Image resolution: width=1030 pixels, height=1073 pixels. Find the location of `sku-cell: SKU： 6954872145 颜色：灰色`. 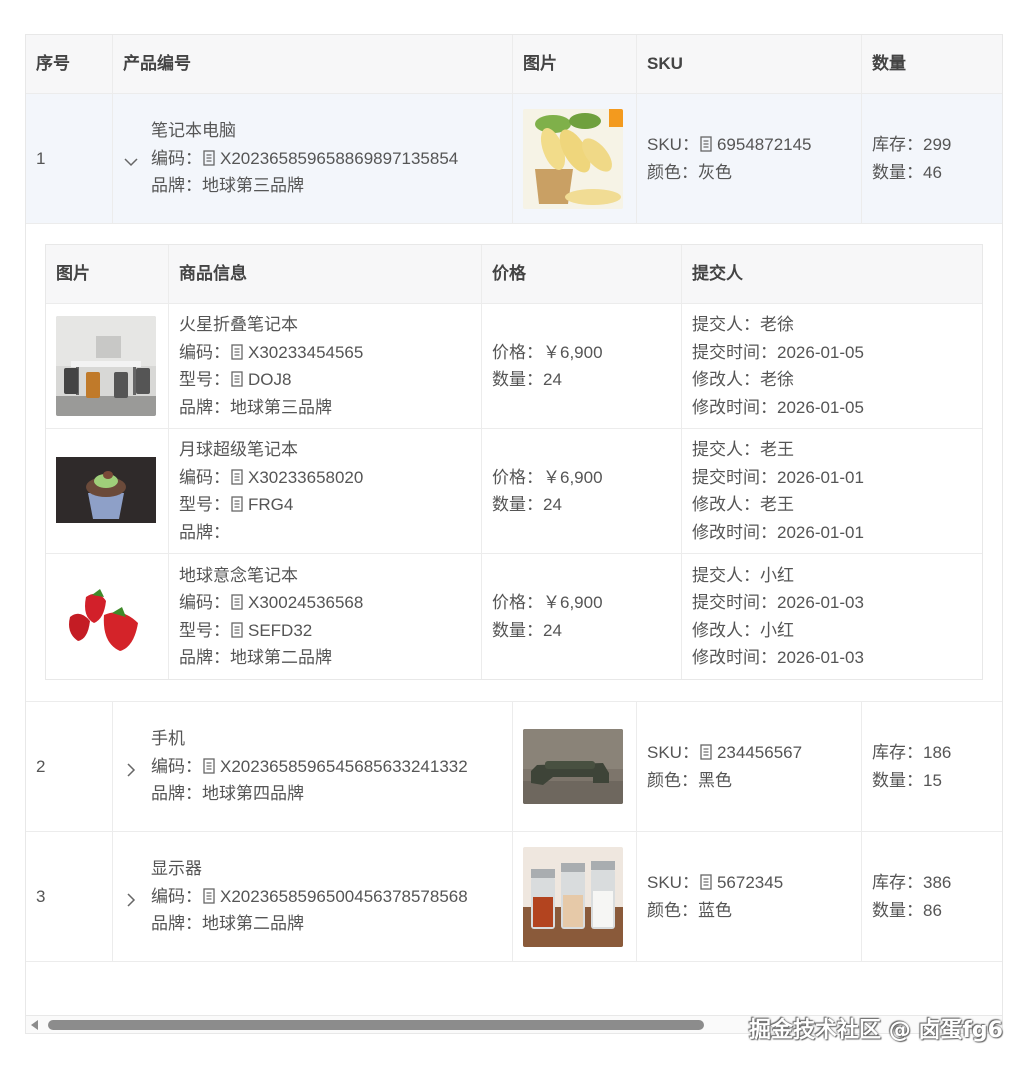

sku-cell: SKU： 6954872145 颜色：灰色 is located at coordinates (749, 158).